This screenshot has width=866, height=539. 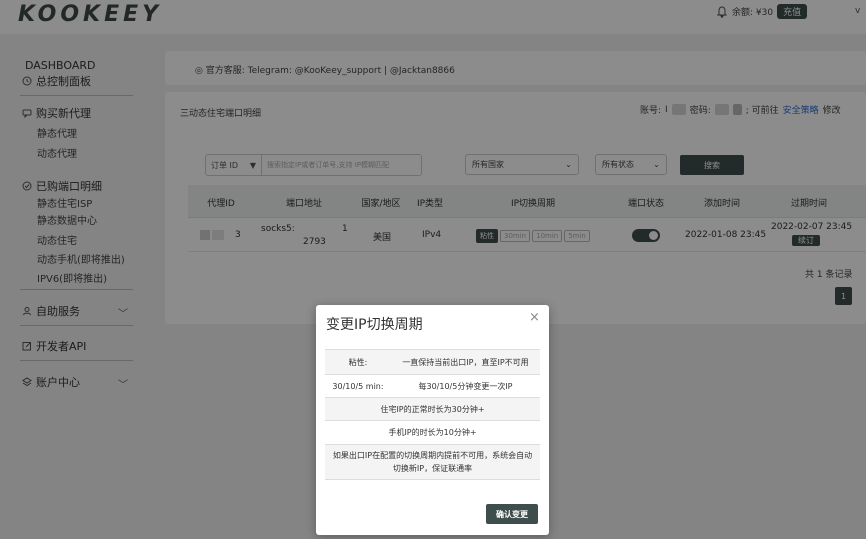 I want to click on info-note: 住宅IP的正常时长为30分钟+, so click(x=432, y=409).